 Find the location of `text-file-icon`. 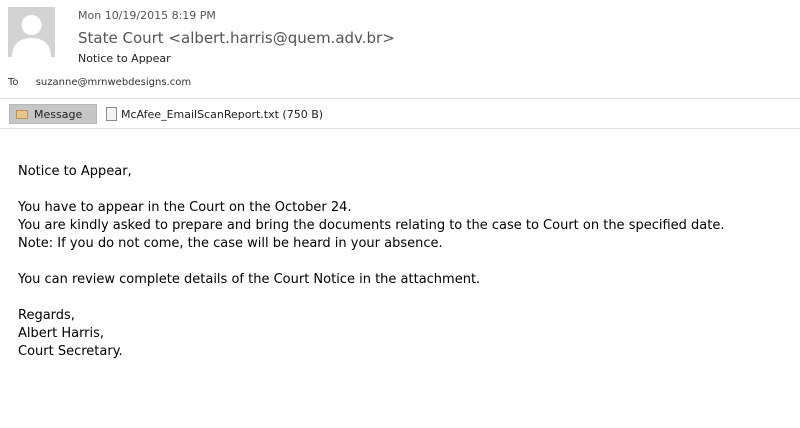

text-file-icon is located at coordinates (111, 114).